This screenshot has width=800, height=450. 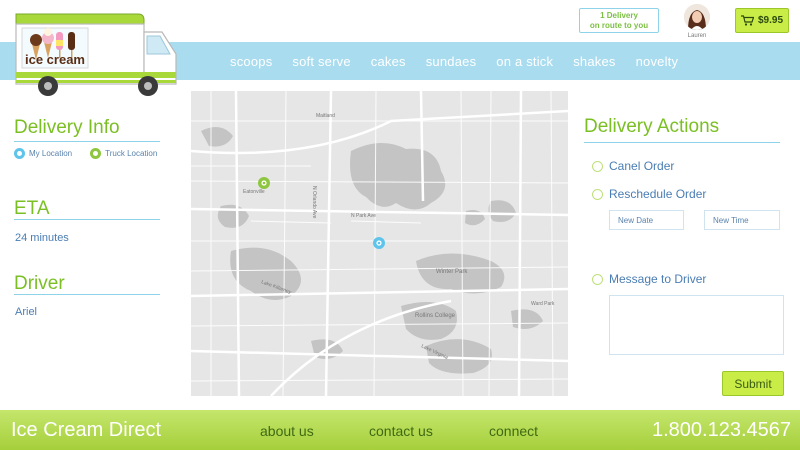 I want to click on map-label-rollins-college: Rollins College, so click(x=435, y=316).